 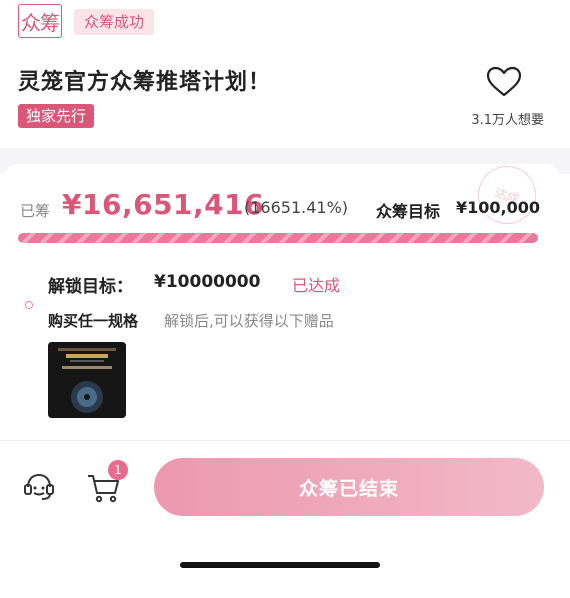 I want to click on customer-service-icon, so click(x=39, y=487).